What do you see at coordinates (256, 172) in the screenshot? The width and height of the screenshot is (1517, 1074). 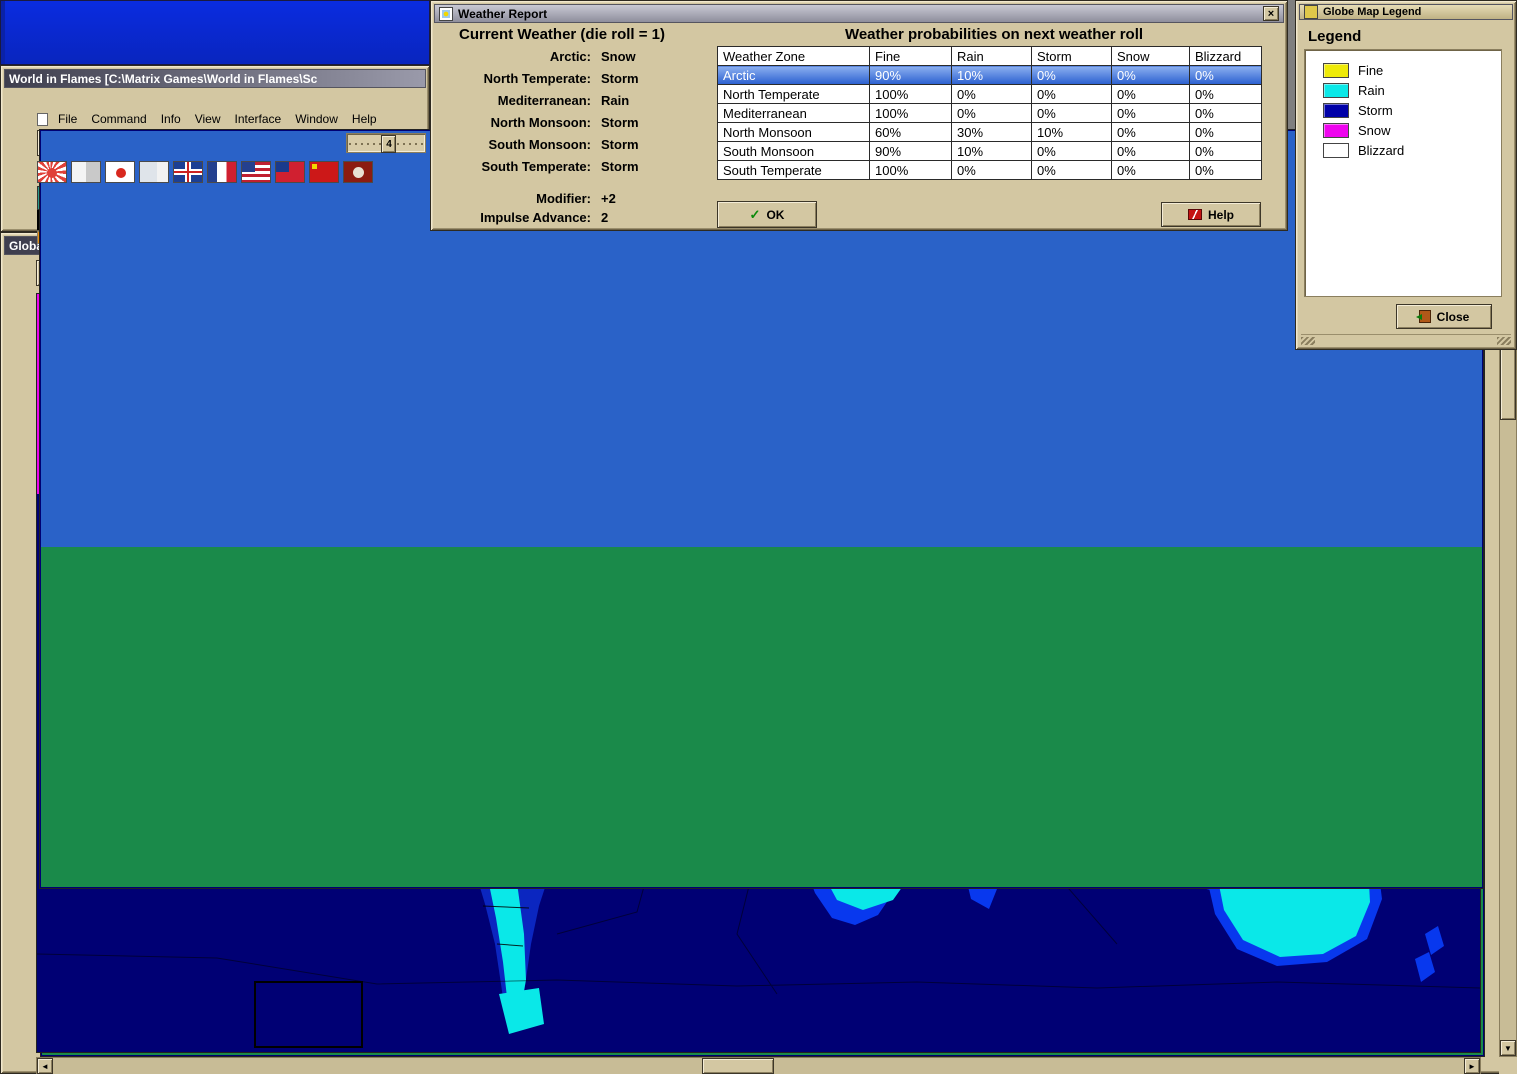 I see `usa-flag-icon` at bounding box center [256, 172].